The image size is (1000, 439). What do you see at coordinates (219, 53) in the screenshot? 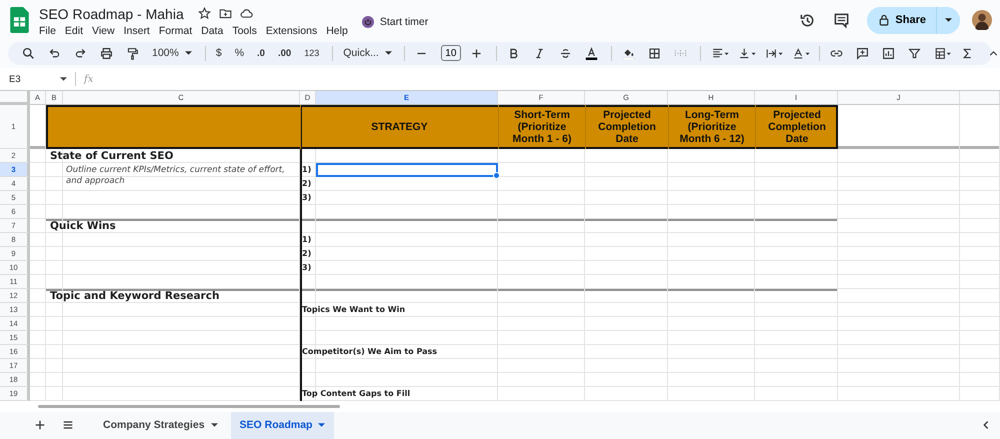
I see `currency-button: $` at bounding box center [219, 53].